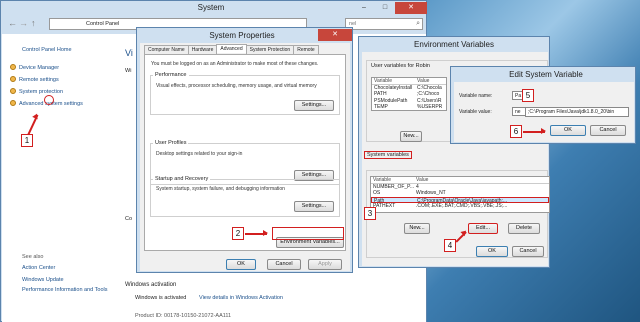 This screenshot has width=640, height=322. I want to click on tab-hardware: Hardware, so click(202, 49).